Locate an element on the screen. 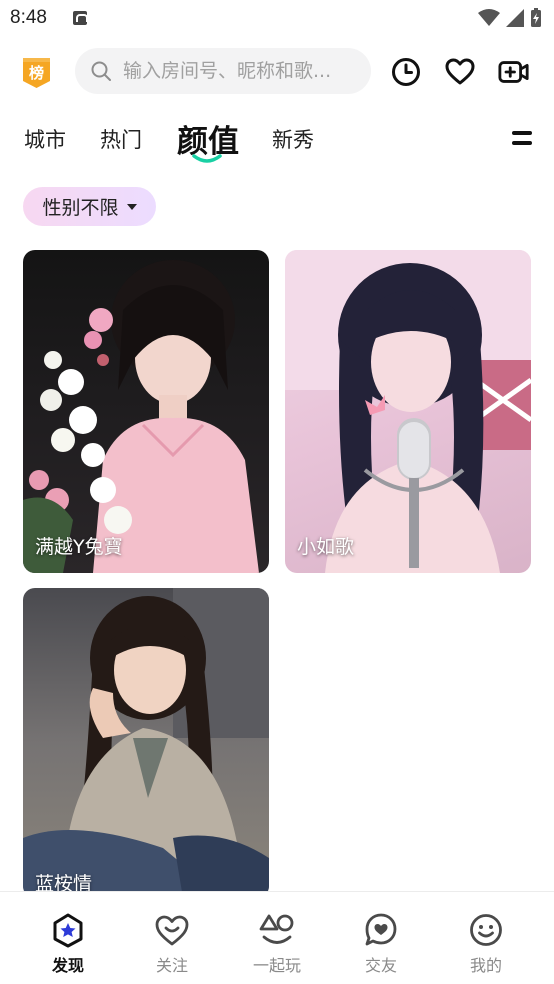  top-header: 榜 is located at coordinates (277, 72).